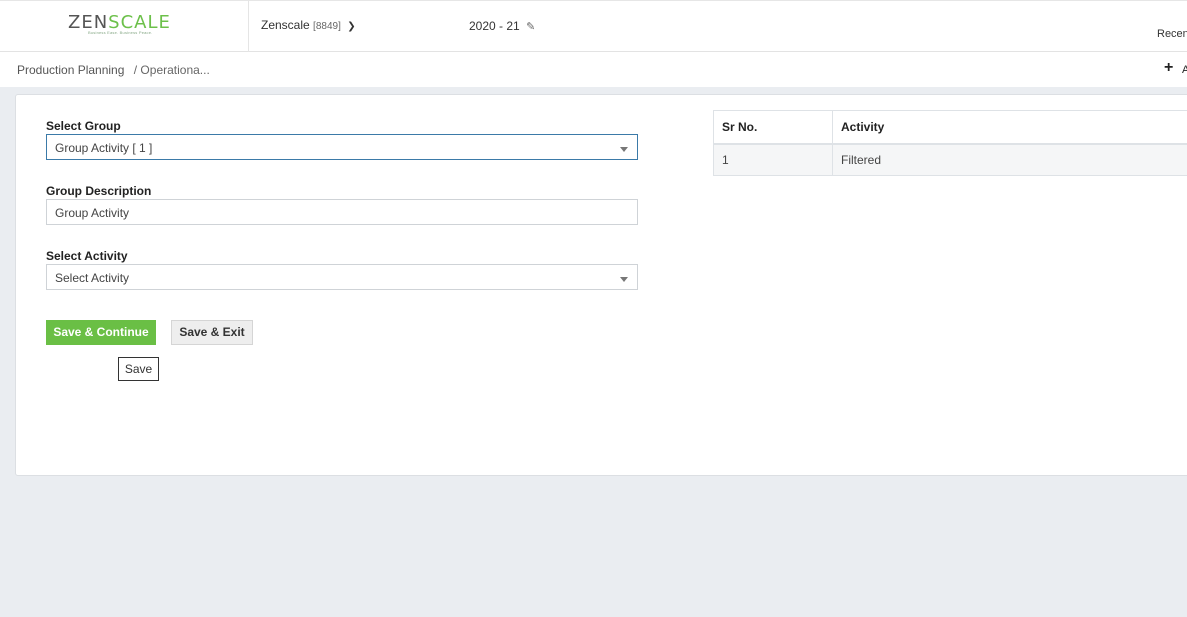  I want to click on recent-menu: Recen, so click(1172, 34).